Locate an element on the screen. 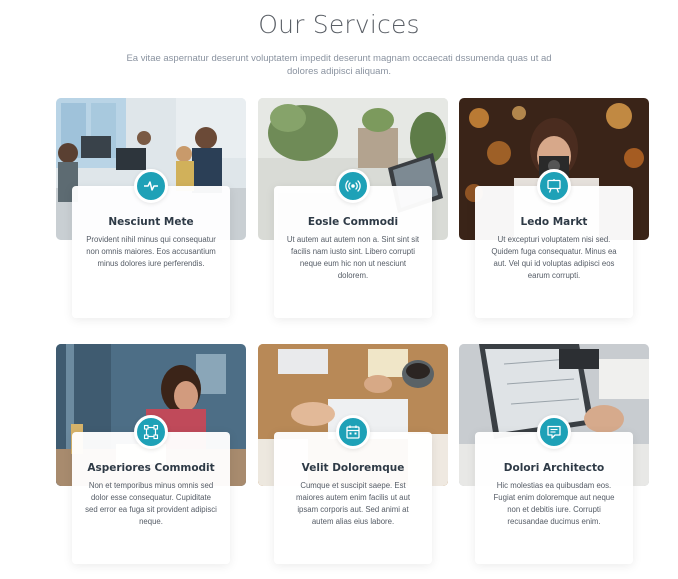 The image size is (678, 579). easel-icon is located at coordinates (554, 186).